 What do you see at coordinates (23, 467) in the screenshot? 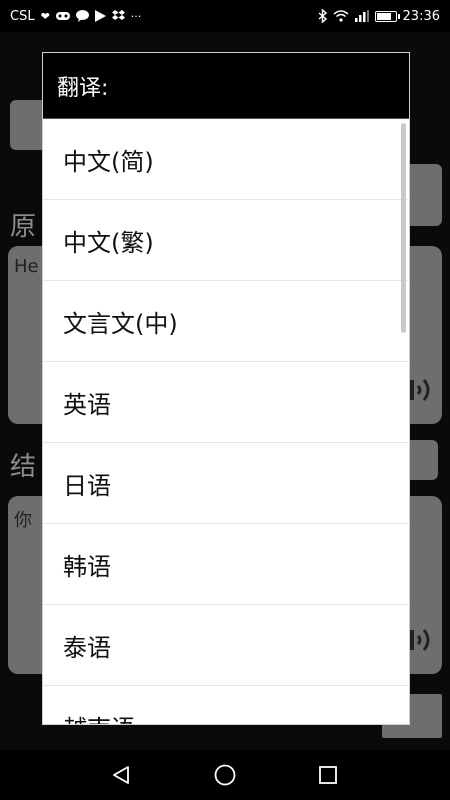
I see `result-label: 结` at bounding box center [23, 467].